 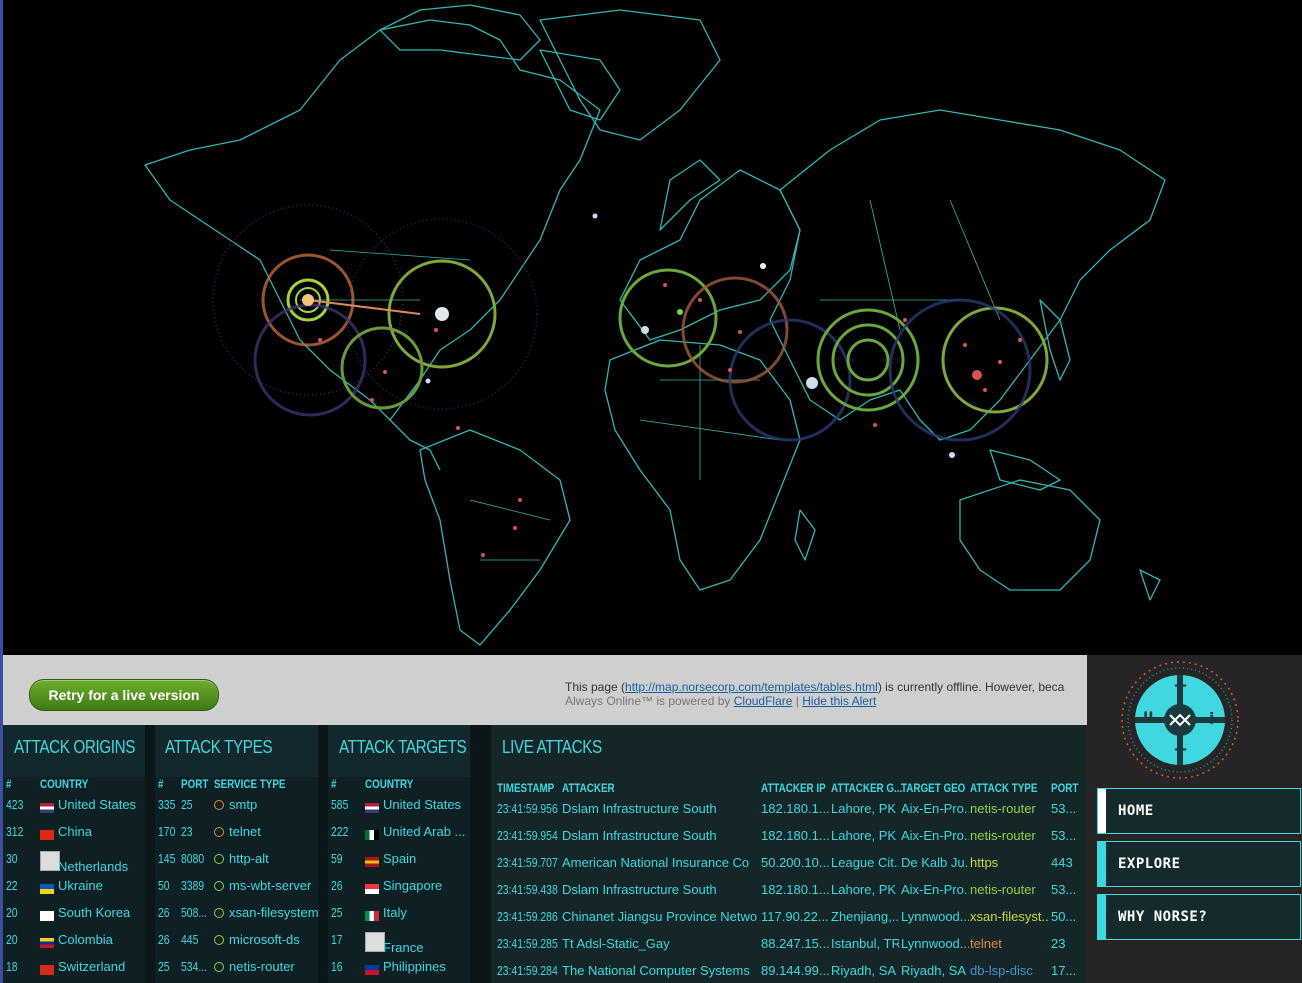 I want to click on live-attacker-geo: Riyadh, SA, so click(x=864, y=970).